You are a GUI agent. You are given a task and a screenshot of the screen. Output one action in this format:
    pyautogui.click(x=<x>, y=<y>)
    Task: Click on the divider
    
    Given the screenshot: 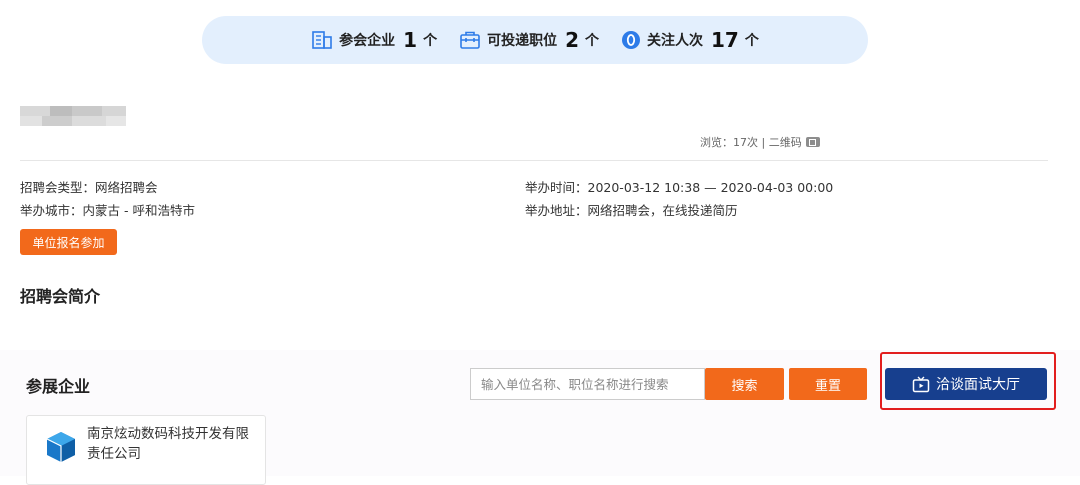 What is the action you would take?
    pyautogui.click(x=534, y=160)
    